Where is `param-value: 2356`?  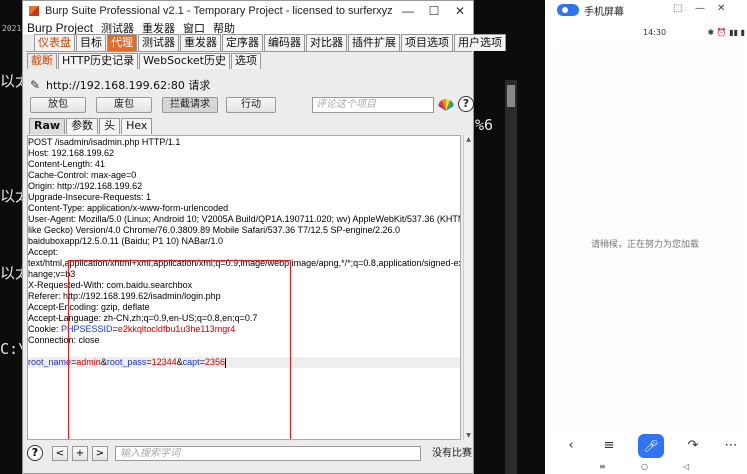
param-value: 2356 is located at coordinates (214, 362).